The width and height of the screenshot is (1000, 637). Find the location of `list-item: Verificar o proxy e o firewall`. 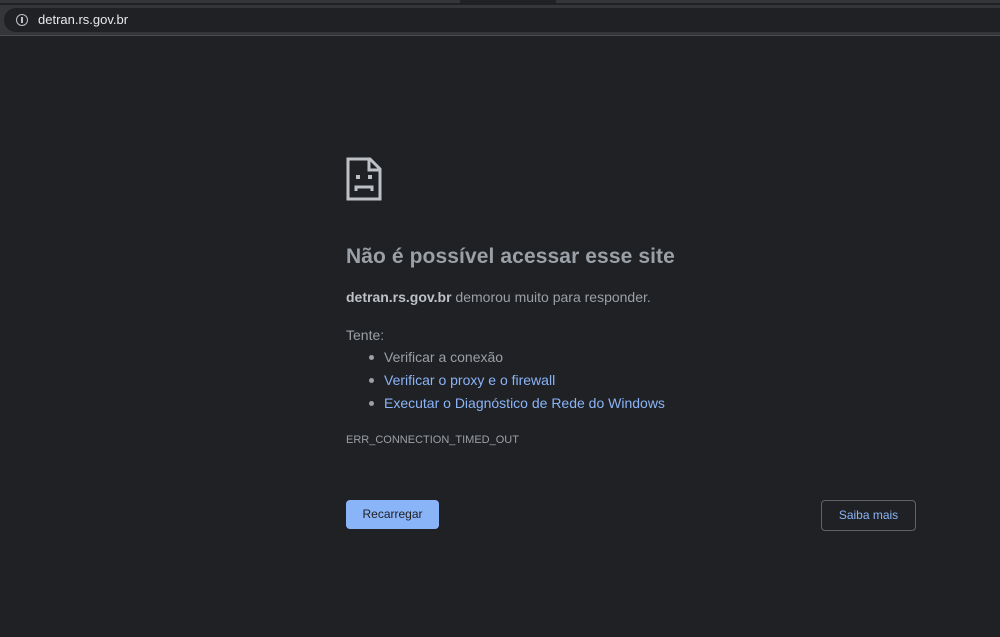

list-item: Verificar o proxy e o firewall is located at coordinates (505, 382).